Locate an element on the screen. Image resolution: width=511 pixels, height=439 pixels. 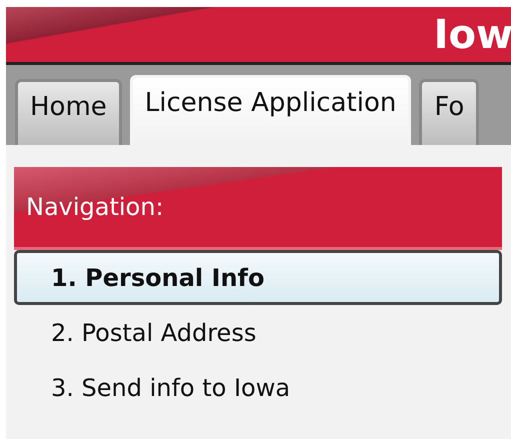
navigation-item: 1. Personal Info is located at coordinates (258, 277).